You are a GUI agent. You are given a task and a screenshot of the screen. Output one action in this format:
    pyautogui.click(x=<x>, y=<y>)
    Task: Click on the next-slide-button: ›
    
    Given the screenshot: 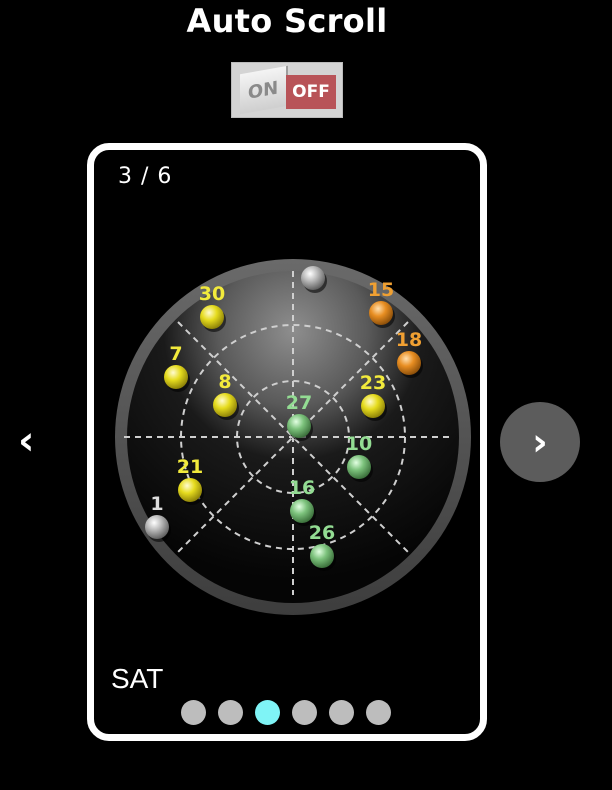 What is the action you would take?
    pyautogui.click(x=540, y=442)
    